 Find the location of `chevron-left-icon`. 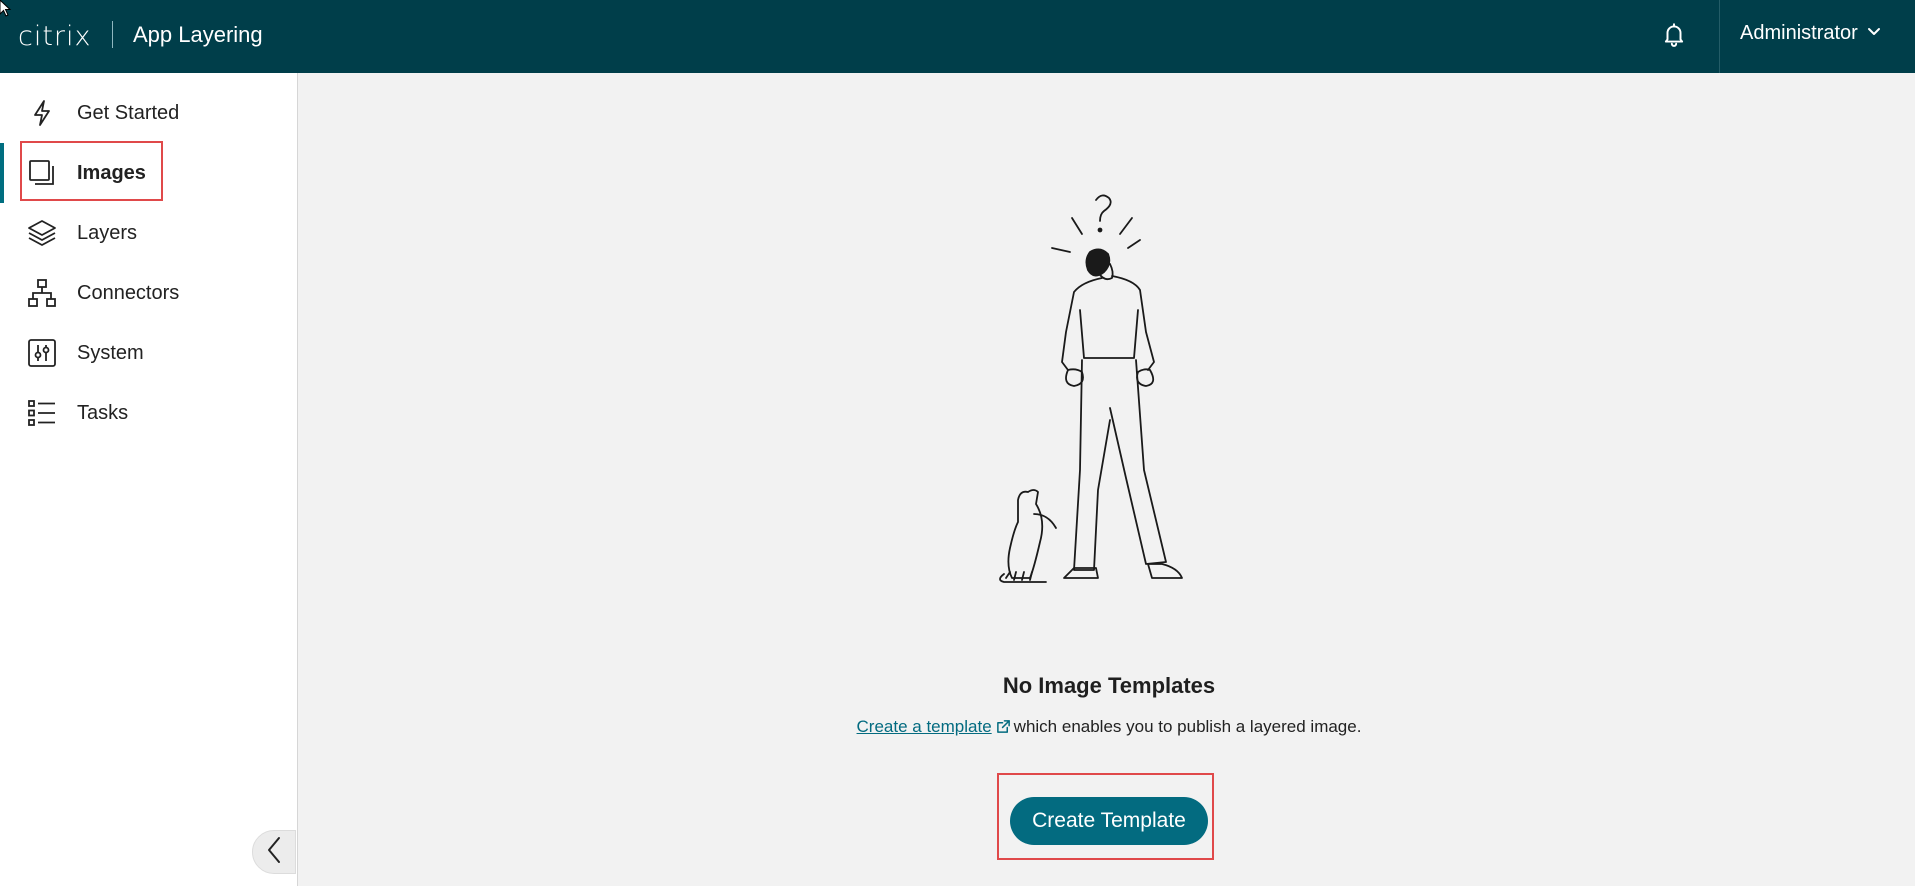

chevron-left-icon is located at coordinates (274, 852).